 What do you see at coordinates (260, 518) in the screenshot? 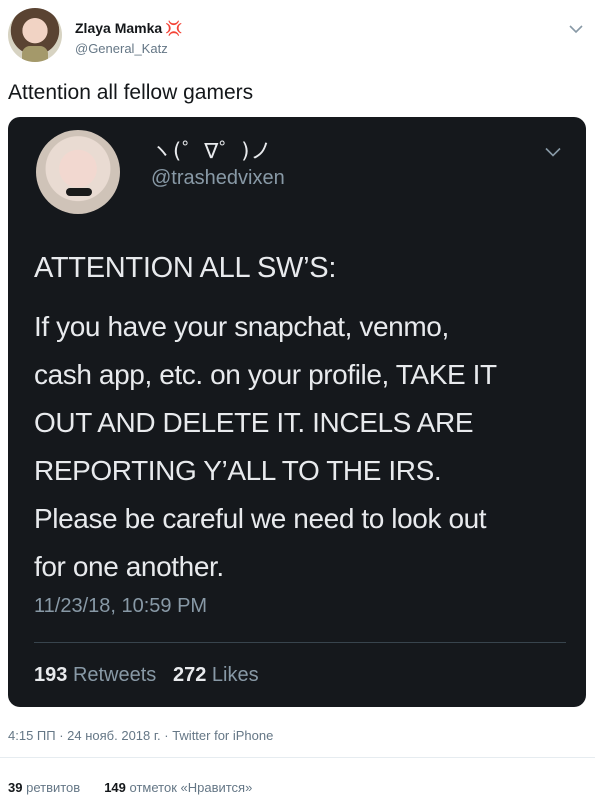
I see `quoted-body-line: Please be careful we need to look out` at bounding box center [260, 518].